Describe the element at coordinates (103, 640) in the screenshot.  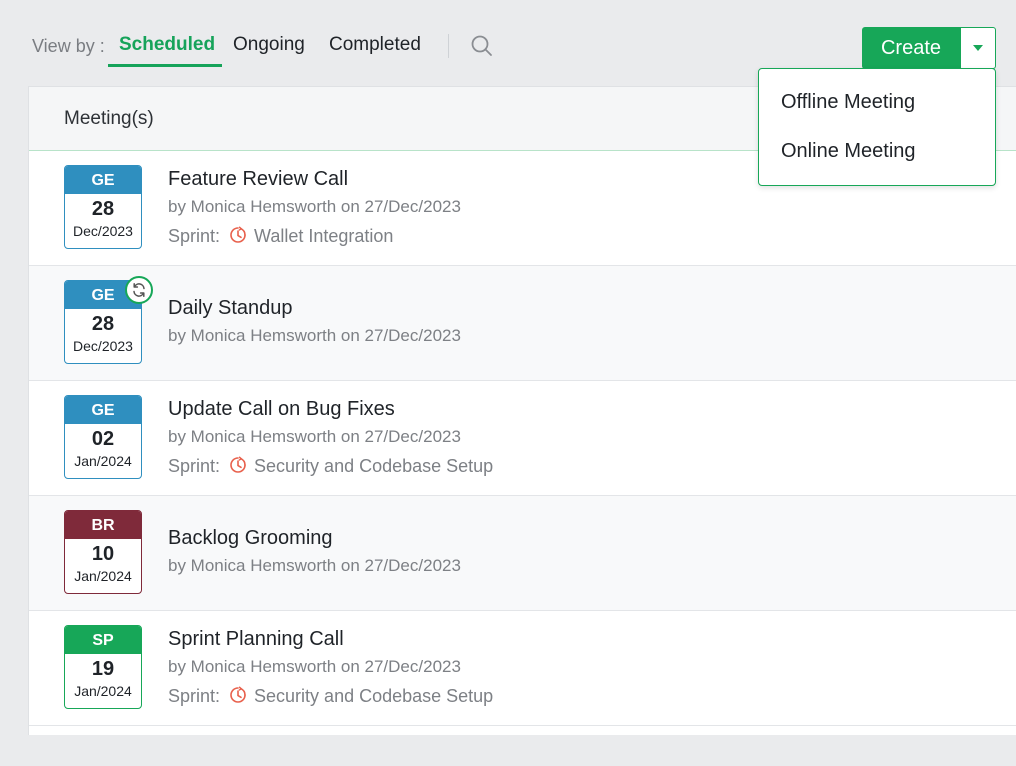
I see `date-badge-code: SP` at that location.